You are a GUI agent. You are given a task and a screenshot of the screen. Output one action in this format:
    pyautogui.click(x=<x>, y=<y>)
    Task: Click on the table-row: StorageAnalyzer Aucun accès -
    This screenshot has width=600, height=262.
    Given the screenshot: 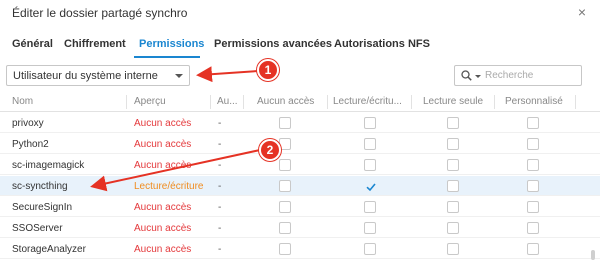 What is the action you would take?
    pyautogui.click(x=300, y=249)
    